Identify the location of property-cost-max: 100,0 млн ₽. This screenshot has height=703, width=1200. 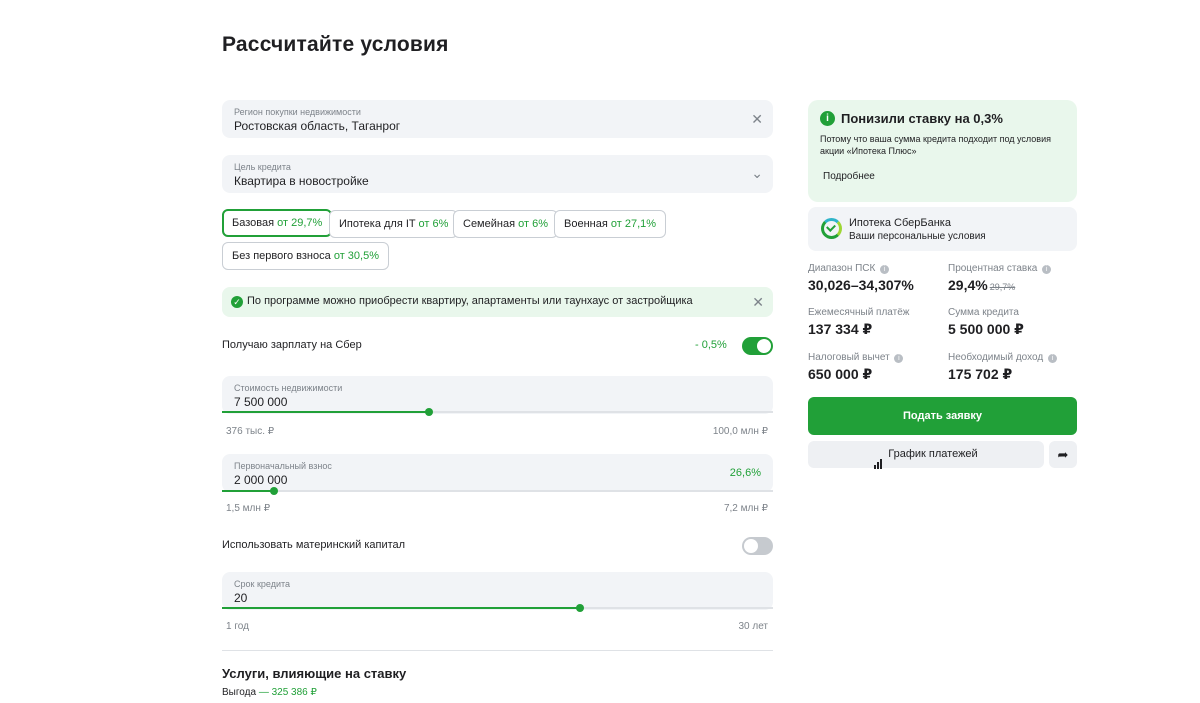
(740, 431).